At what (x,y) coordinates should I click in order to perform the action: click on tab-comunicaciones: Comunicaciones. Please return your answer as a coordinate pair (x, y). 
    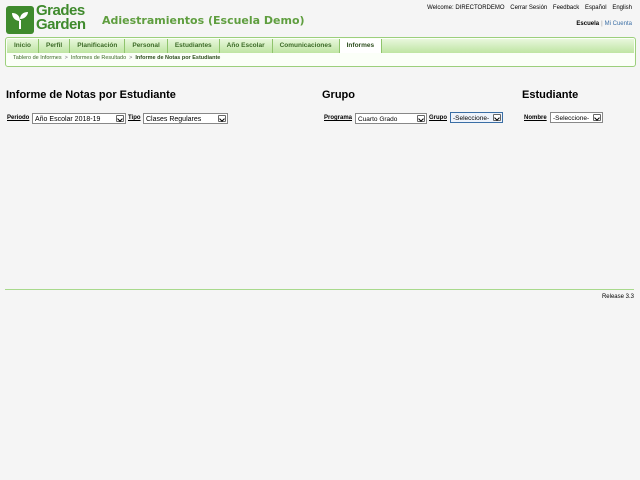
    Looking at the image, I should click on (306, 46).